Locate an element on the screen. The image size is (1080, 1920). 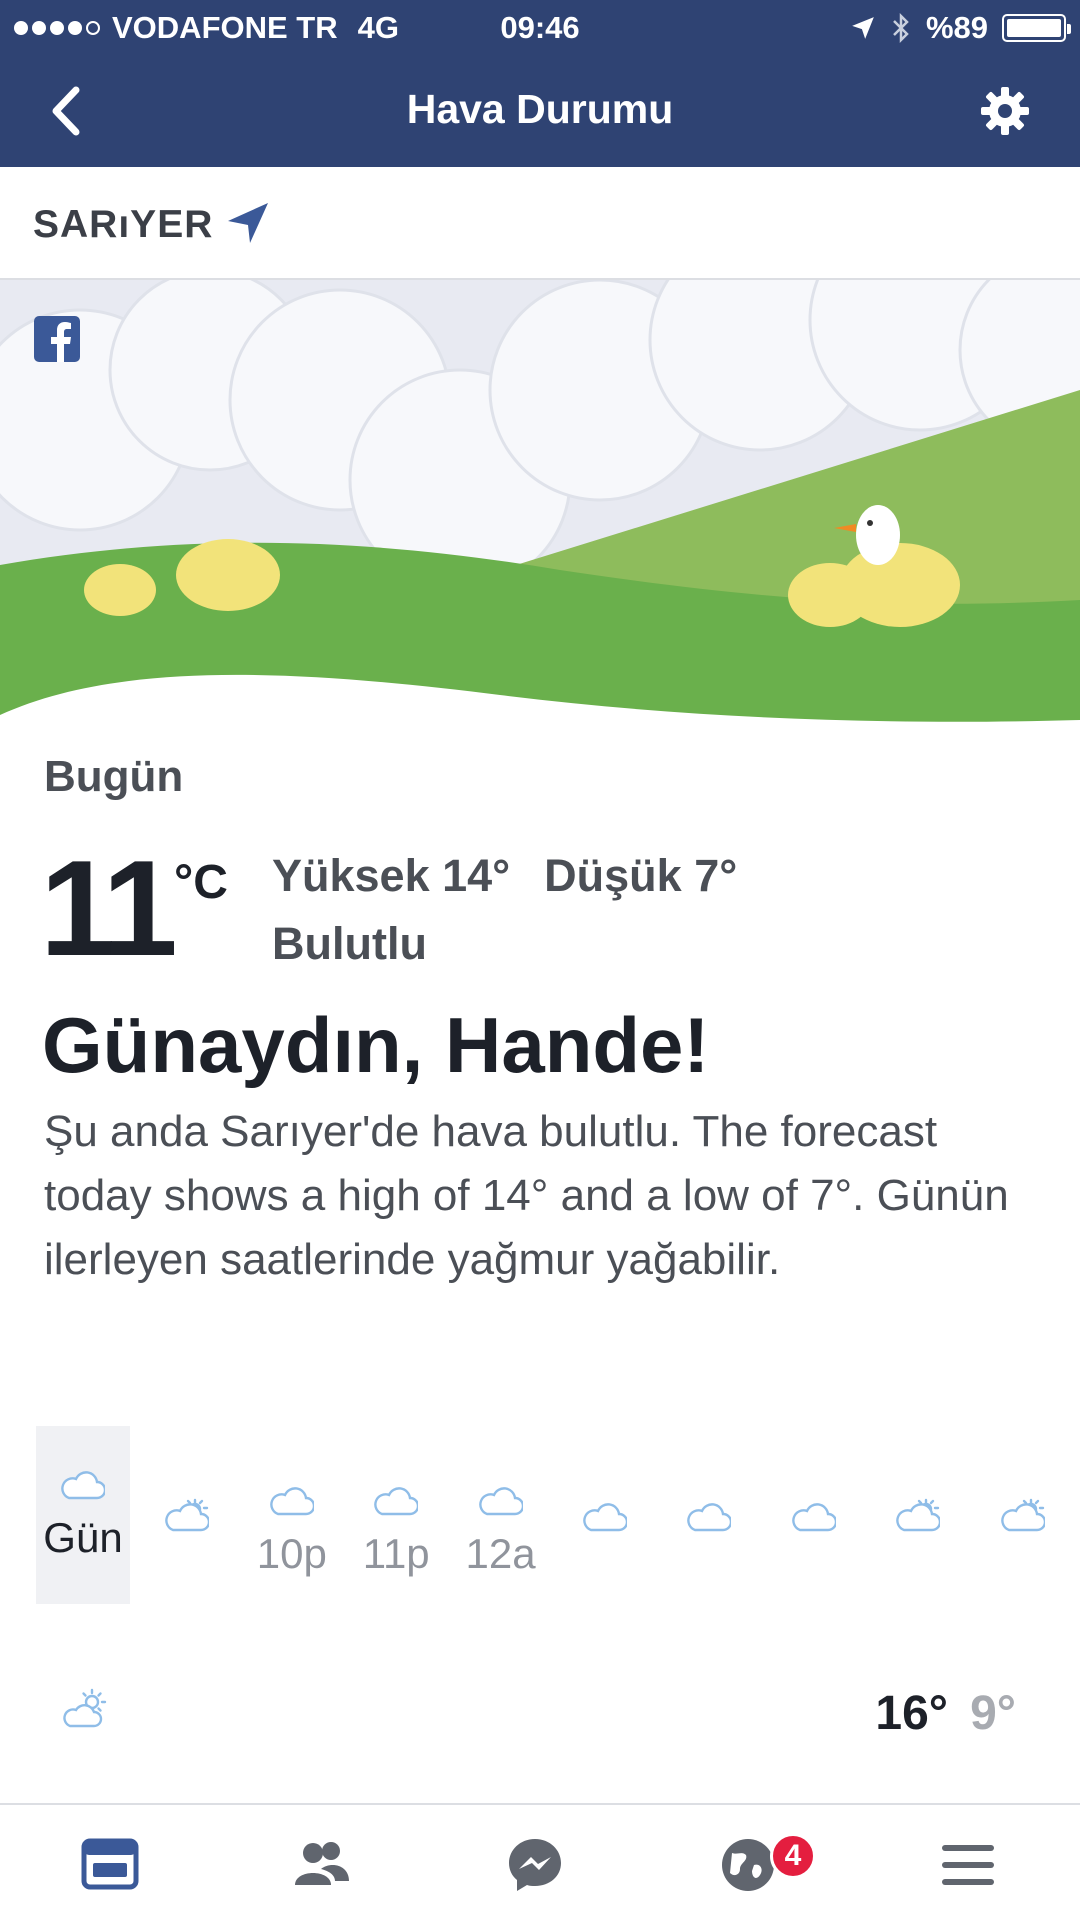
notifications-globe-icon is located at coordinates (748, 1865).